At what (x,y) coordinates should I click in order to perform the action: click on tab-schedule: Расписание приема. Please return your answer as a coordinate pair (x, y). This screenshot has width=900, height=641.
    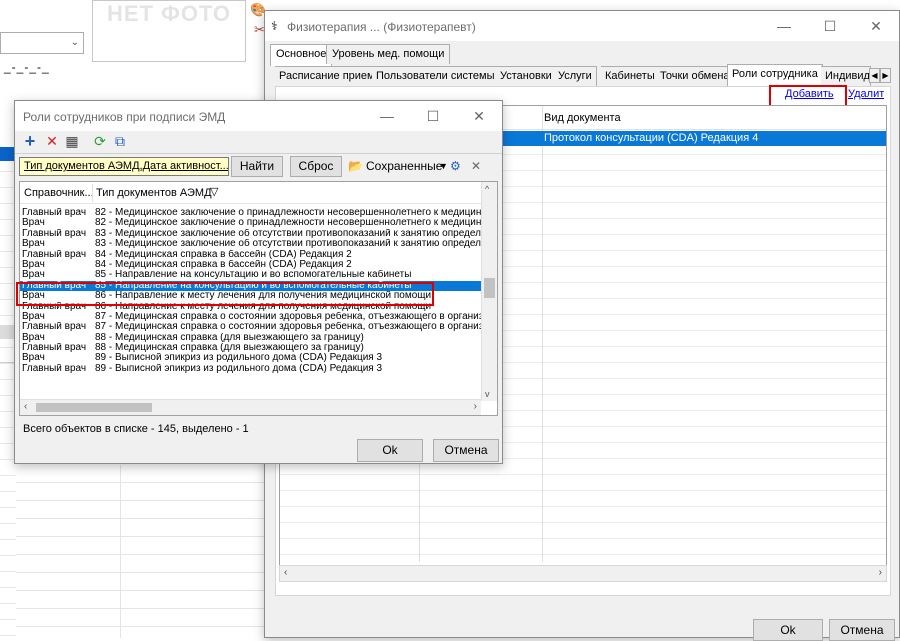
    Looking at the image, I should click on (330, 76).